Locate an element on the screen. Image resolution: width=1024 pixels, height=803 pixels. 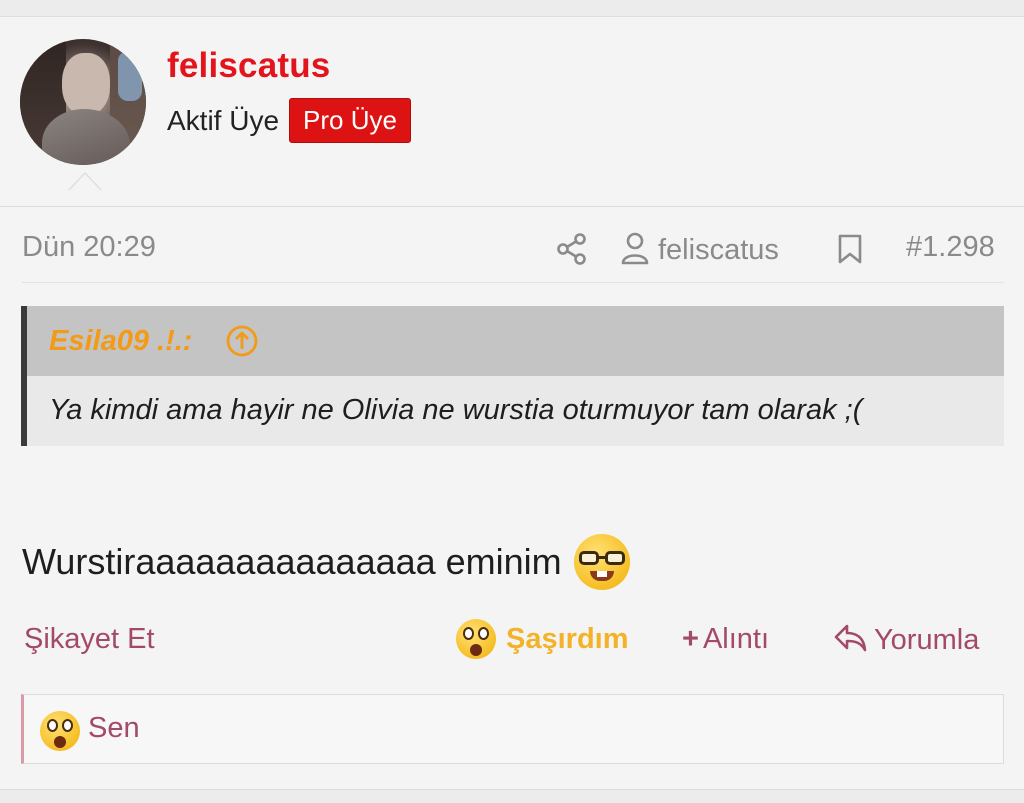
bookmark-icon is located at coordinates (850, 251).